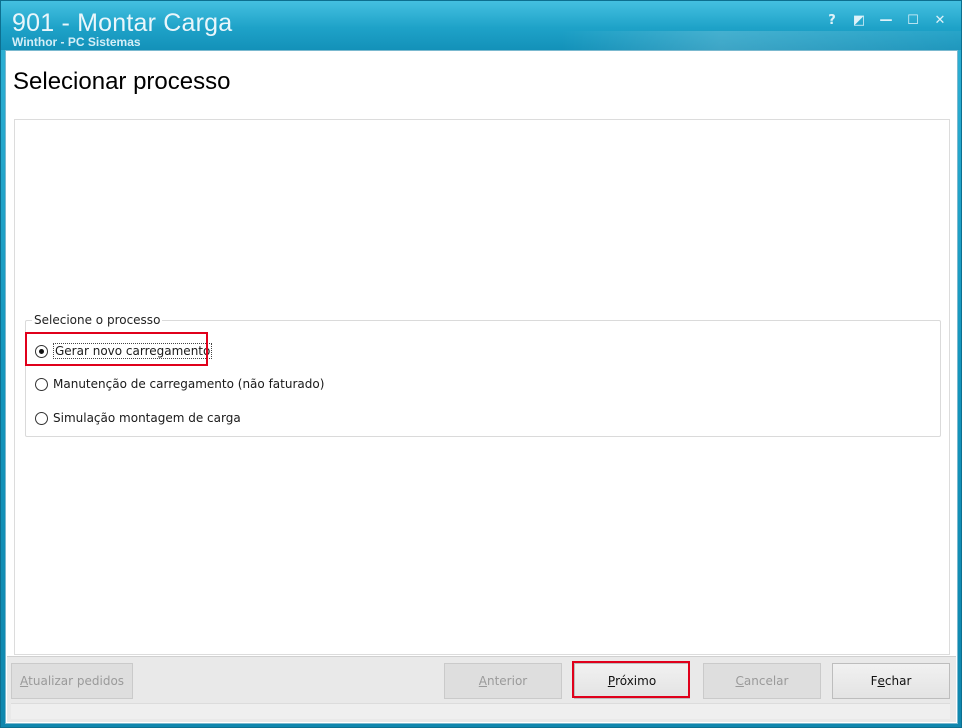  What do you see at coordinates (122, 81) in the screenshot?
I see `page-title: Selecionar processo` at bounding box center [122, 81].